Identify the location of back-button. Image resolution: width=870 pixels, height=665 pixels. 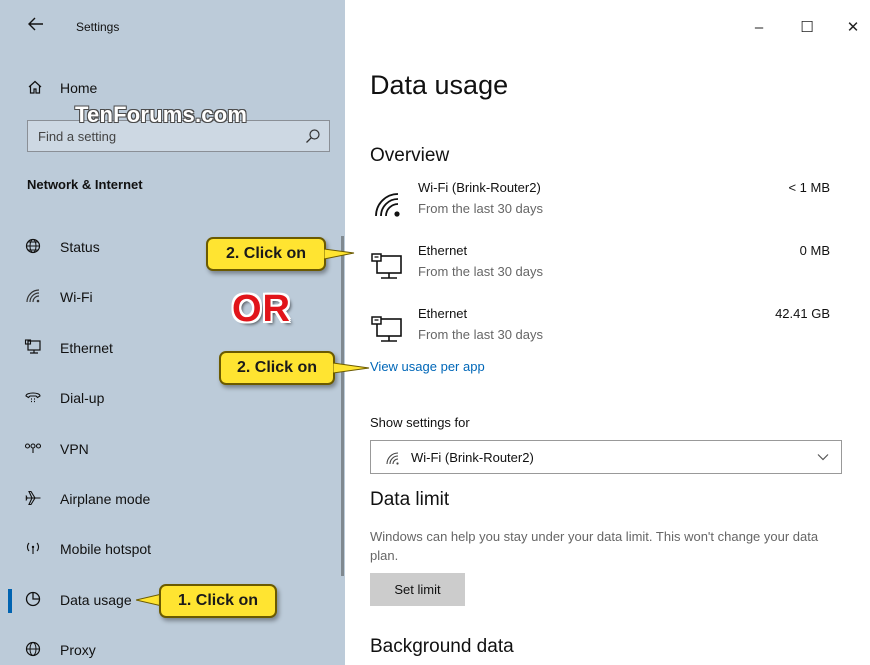
(36, 27).